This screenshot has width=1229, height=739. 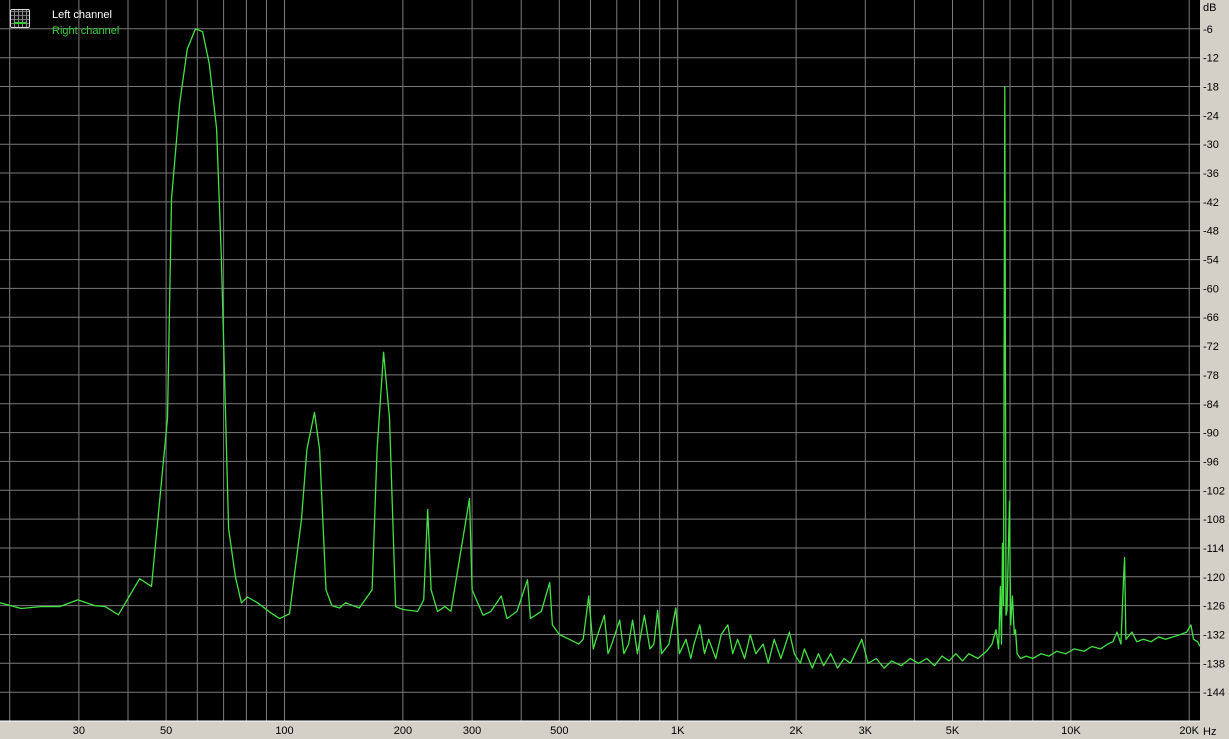 I want to click on y-tick-label: -90, so click(x=1211, y=434).